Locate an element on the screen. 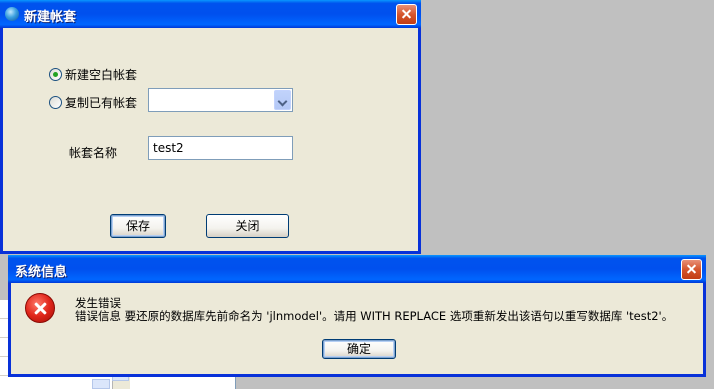  radio-new-blank: 新建空白帐套 is located at coordinates (93, 74).